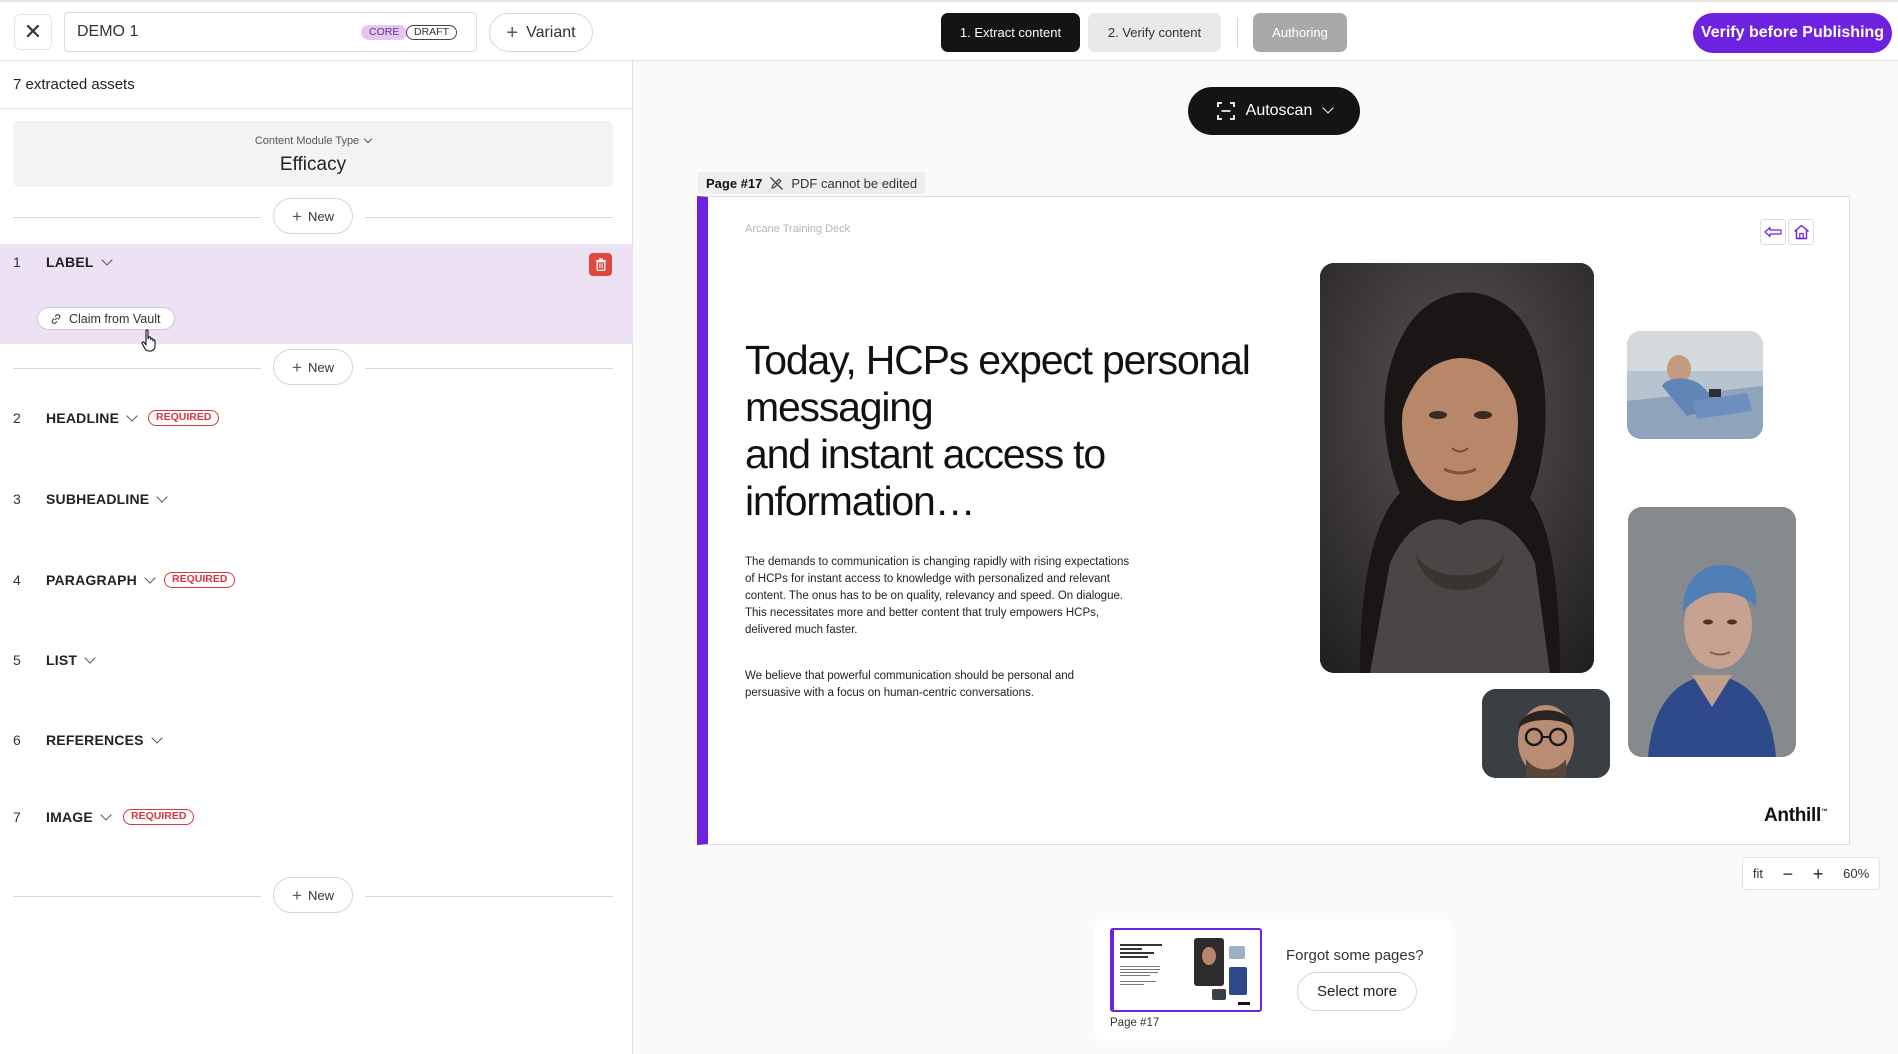  I want to click on trash-icon, so click(600, 264).